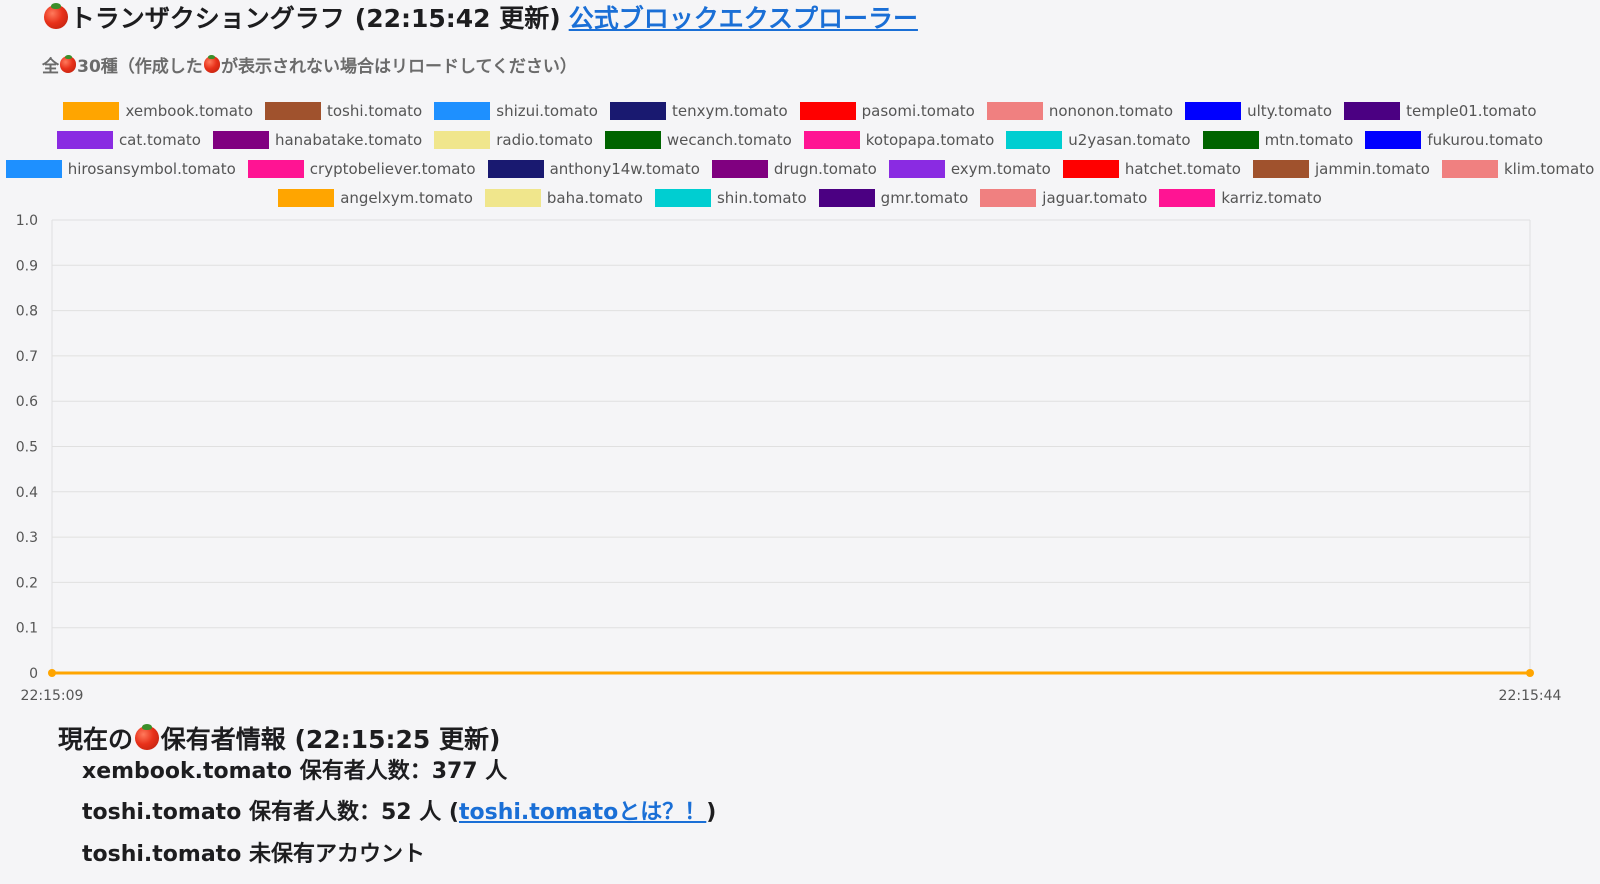 The height and width of the screenshot is (884, 1600). What do you see at coordinates (295, 771) in the screenshot?
I see `holder-count-xembook: xembook.tomato 保有者人数：377 人` at bounding box center [295, 771].